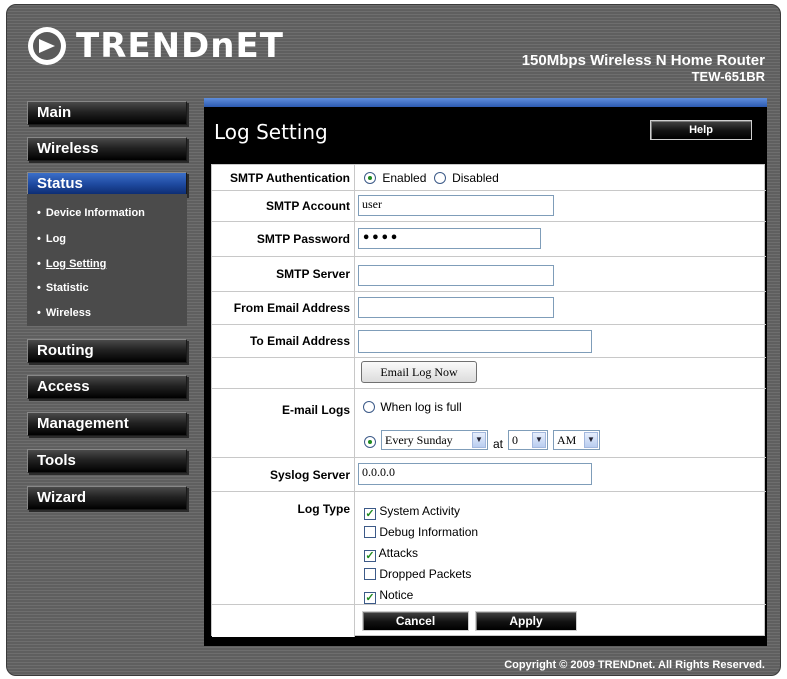  I want to click on nav-routing: Routing, so click(107, 351).